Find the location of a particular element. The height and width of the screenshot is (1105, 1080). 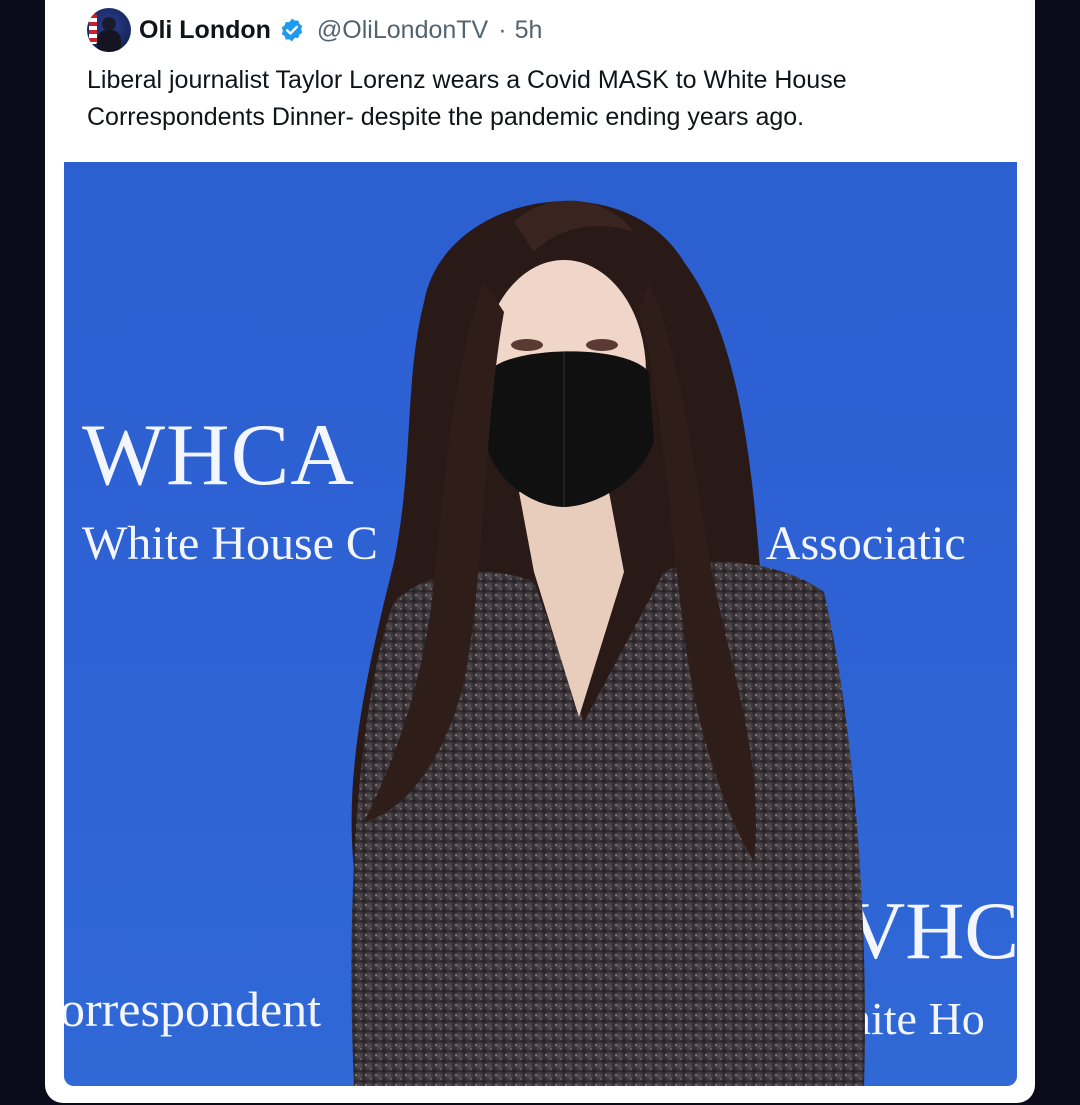

tweet-time: 5h is located at coordinates (529, 30).